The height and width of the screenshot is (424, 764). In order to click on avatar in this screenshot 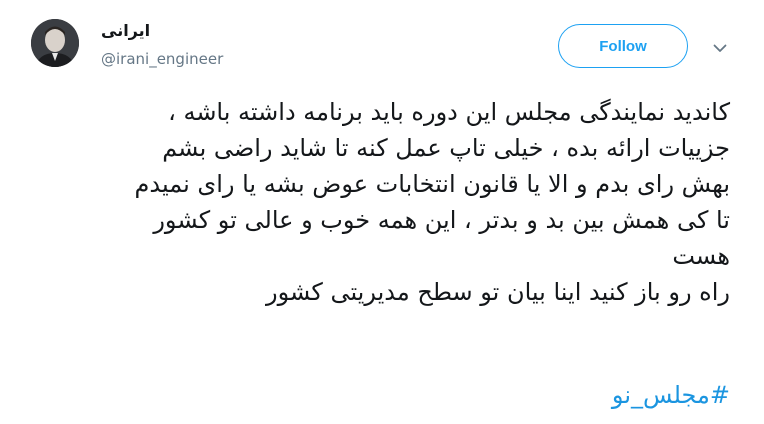, I will do `click(55, 43)`.